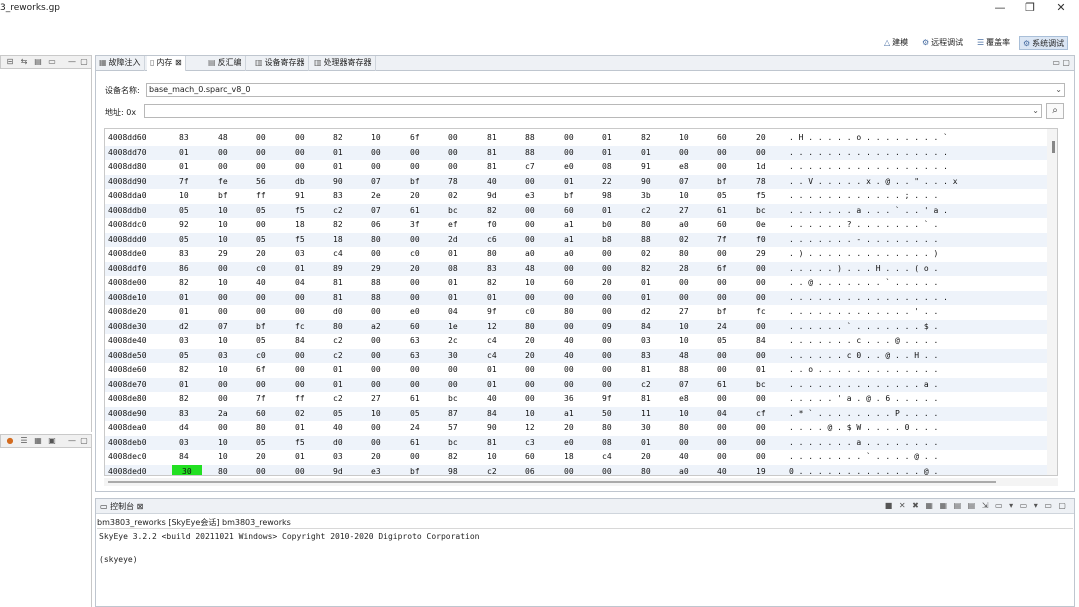 This screenshot has height=607, width=1079. What do you see at coordinates (280, 63) in the screenshot?
I see `tab-device-registers: ▥ 设备寄存器` at bounding box center [280, 63].